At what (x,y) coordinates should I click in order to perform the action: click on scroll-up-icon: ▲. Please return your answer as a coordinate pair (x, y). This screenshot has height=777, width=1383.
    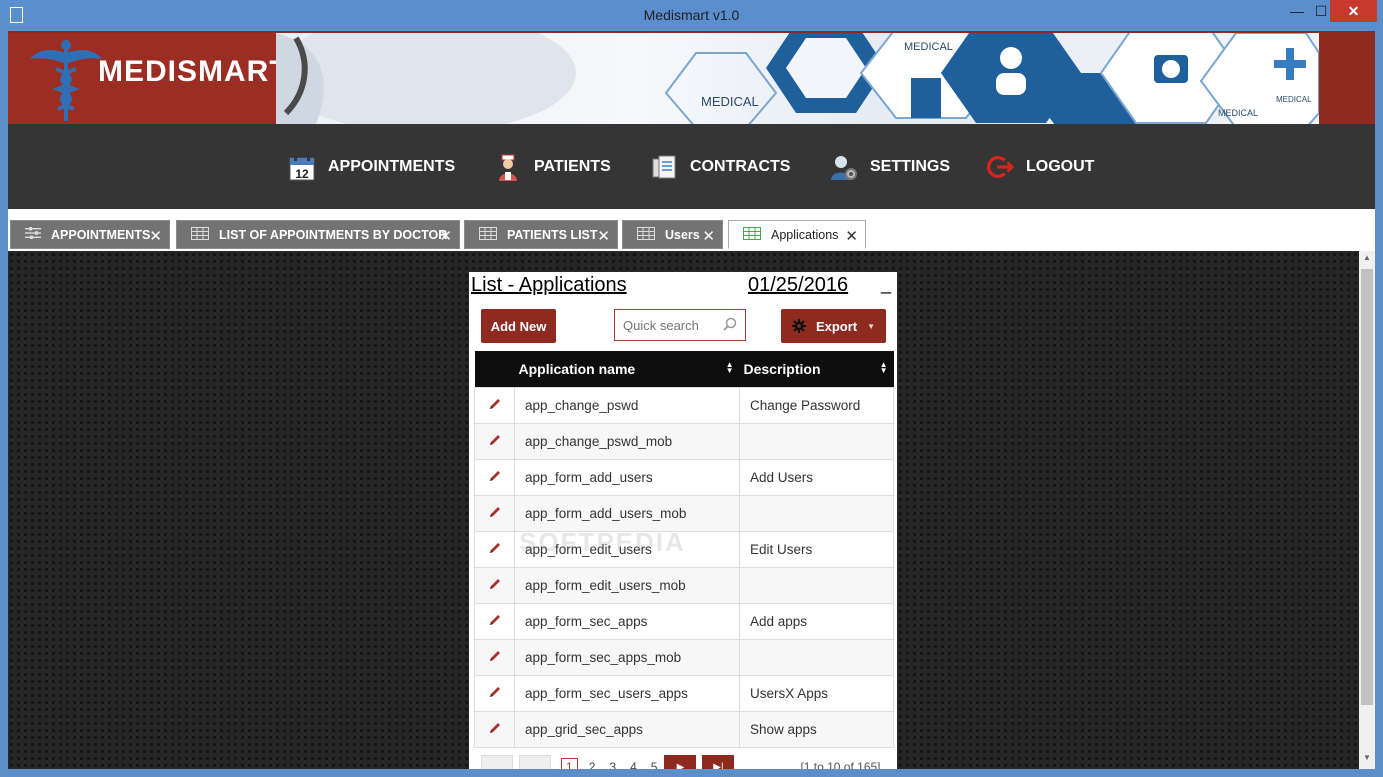
    Looking at the image, I should click on (1367, 260).